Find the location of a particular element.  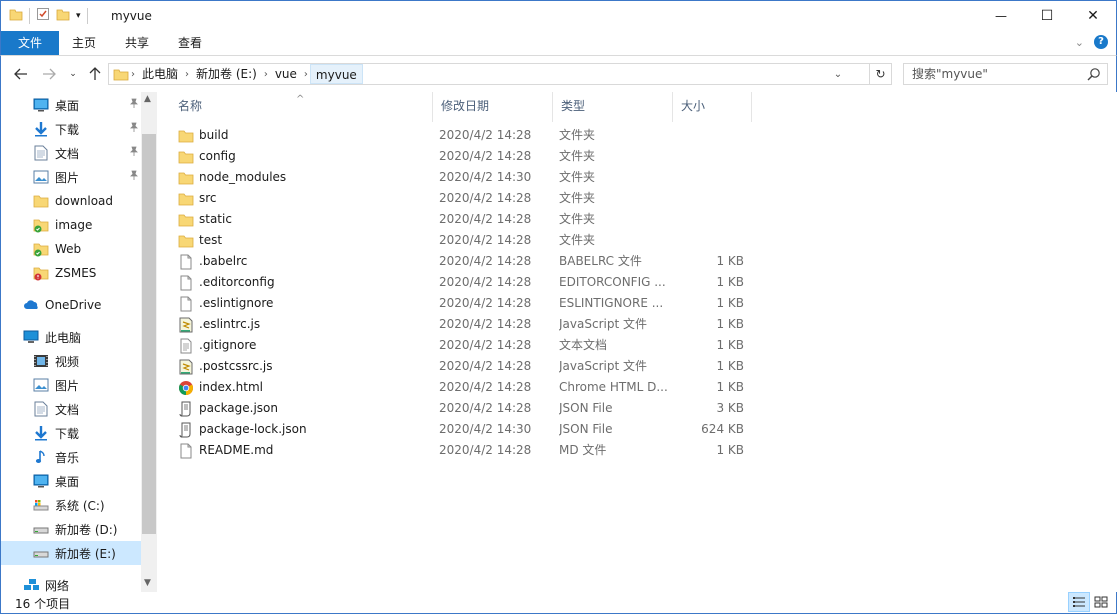

nav-item: 音乐 is located at coordinates (71, 457).